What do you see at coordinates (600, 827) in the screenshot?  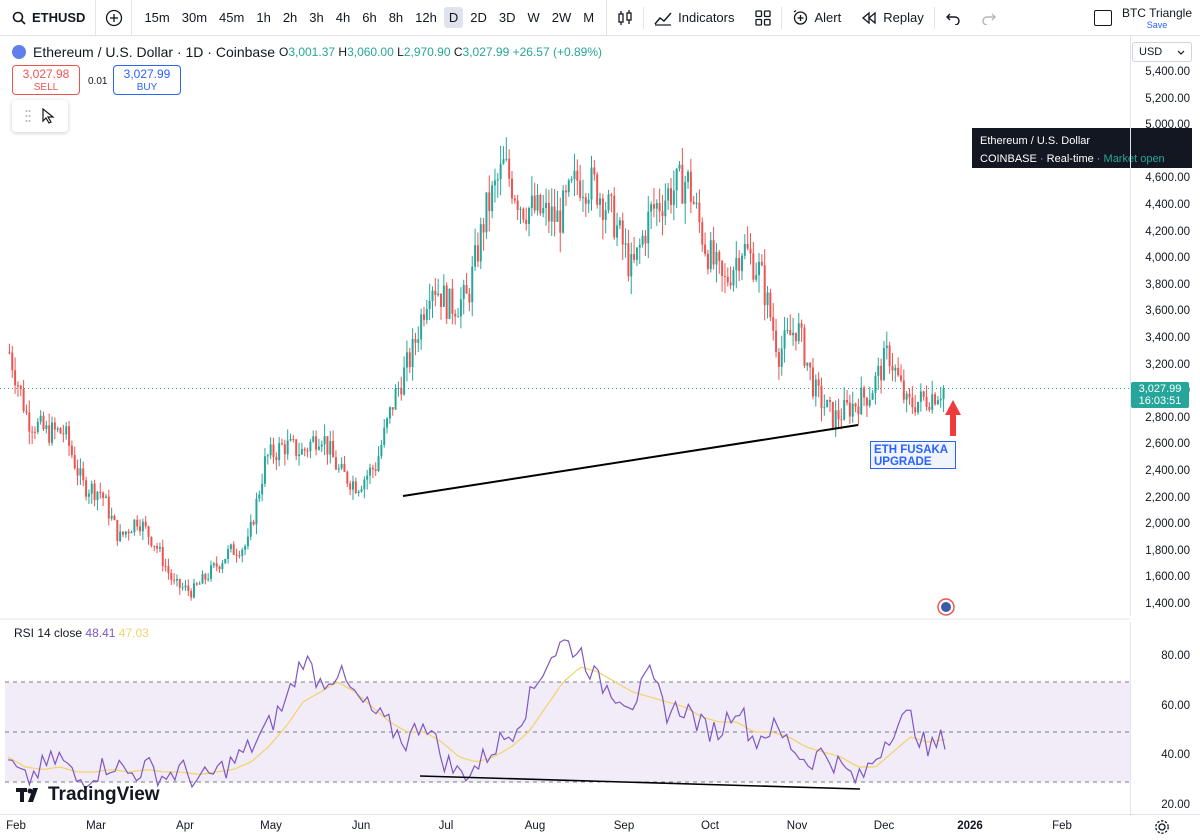 I see `time-axis: Feb Mar Apr May Jun Jul Aug Sep Oct Nov Dec 2026 Feb` at bounding box center [600, 827].